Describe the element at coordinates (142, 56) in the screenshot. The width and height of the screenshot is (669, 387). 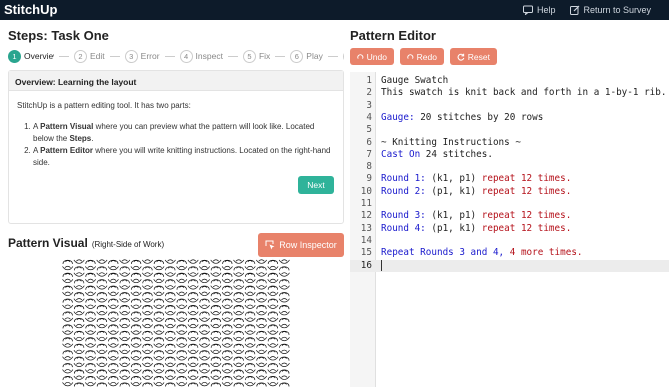
I see `step-error: 3 Error` at that location.